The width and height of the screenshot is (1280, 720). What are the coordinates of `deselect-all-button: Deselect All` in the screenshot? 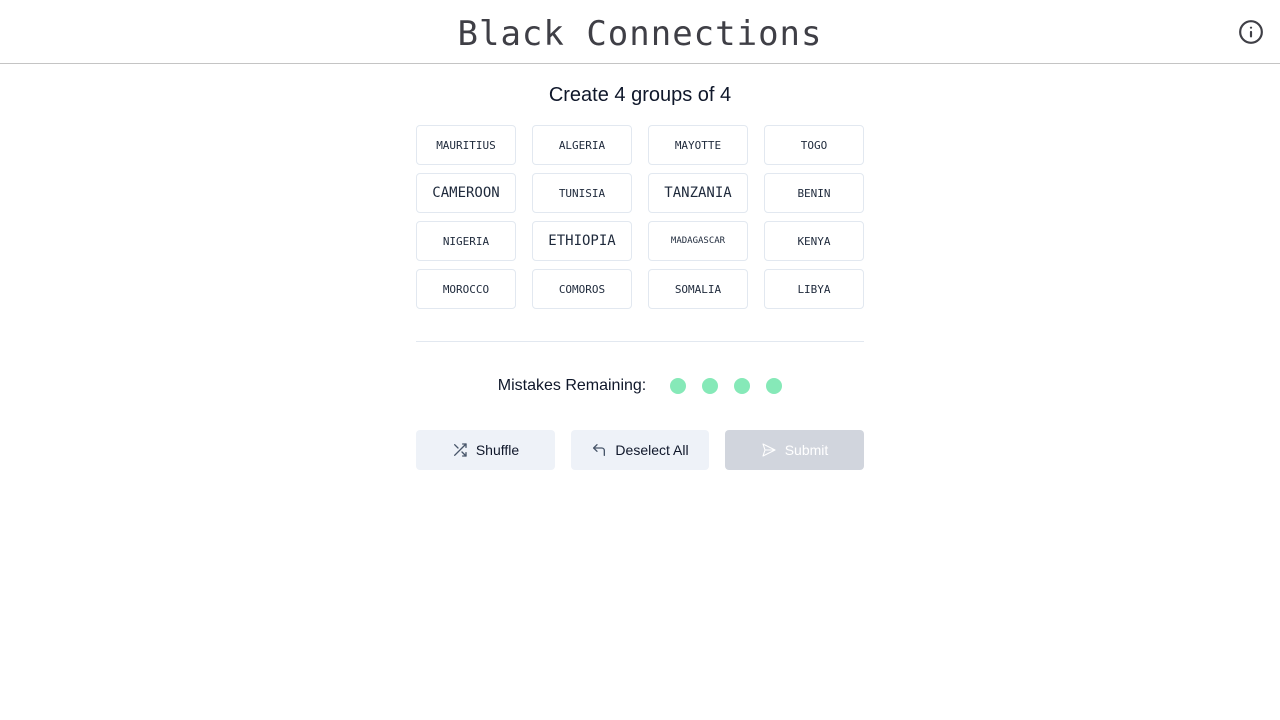 It's located at (640, 450).